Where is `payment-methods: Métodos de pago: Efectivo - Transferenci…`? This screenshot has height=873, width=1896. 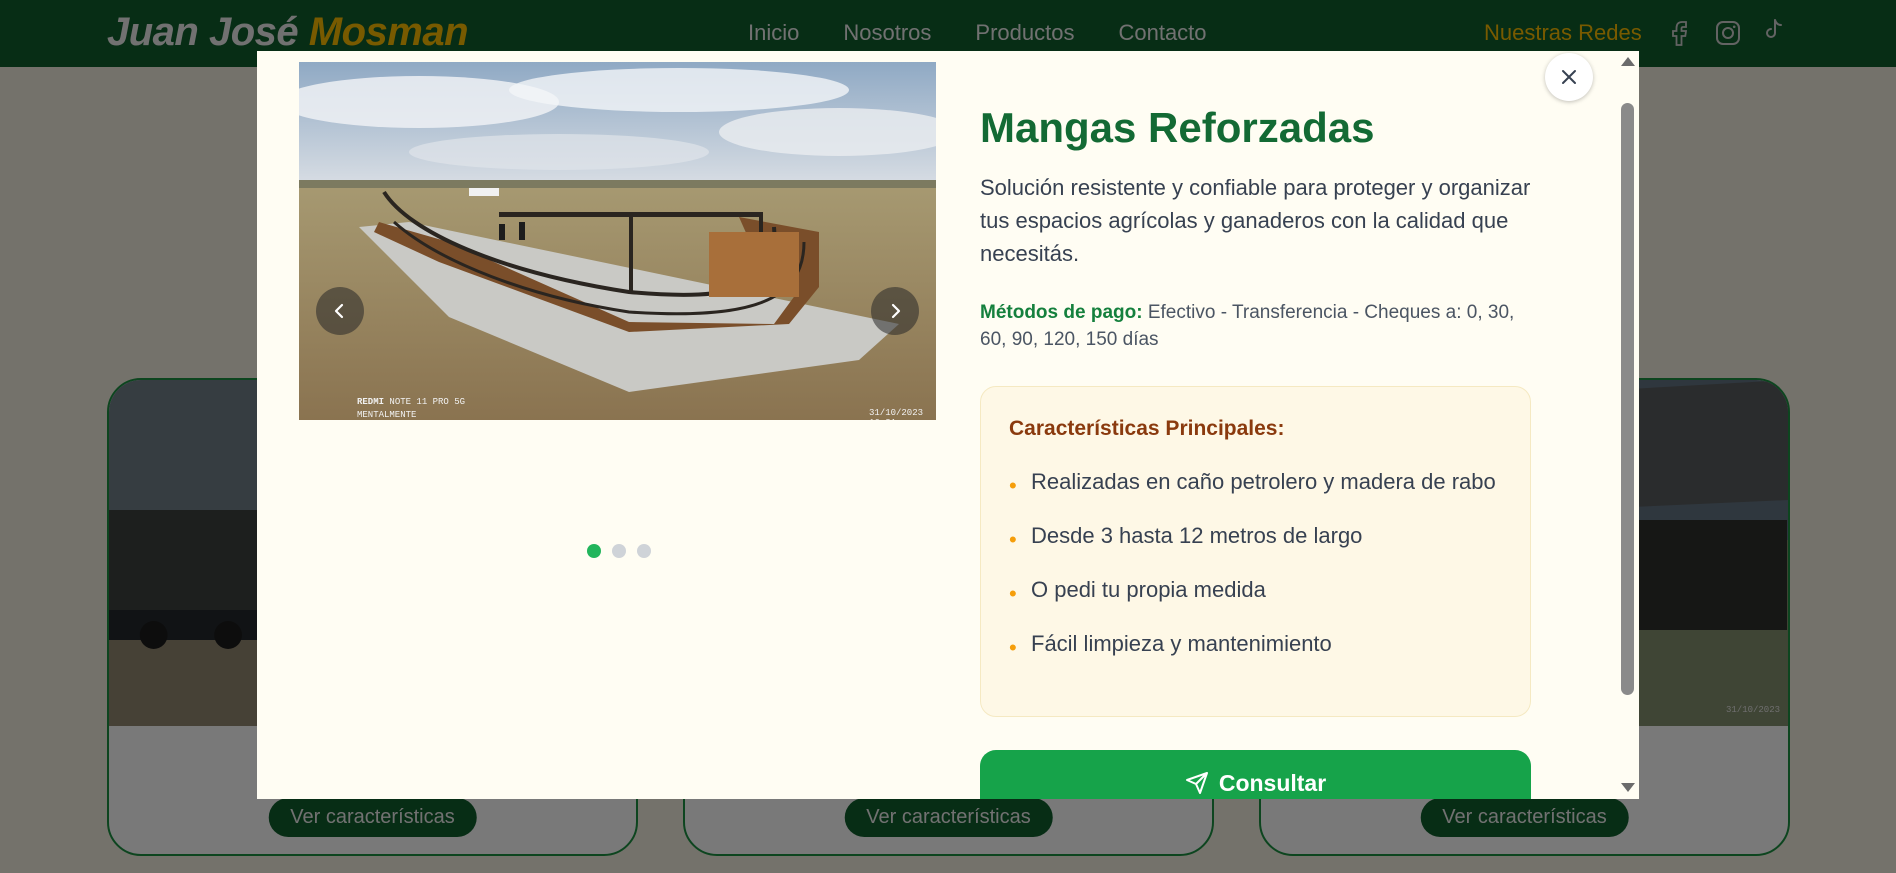
payment-methods: Métodos de pago: Efectivo - Transferenci… is located at coordinates (1260, 326).